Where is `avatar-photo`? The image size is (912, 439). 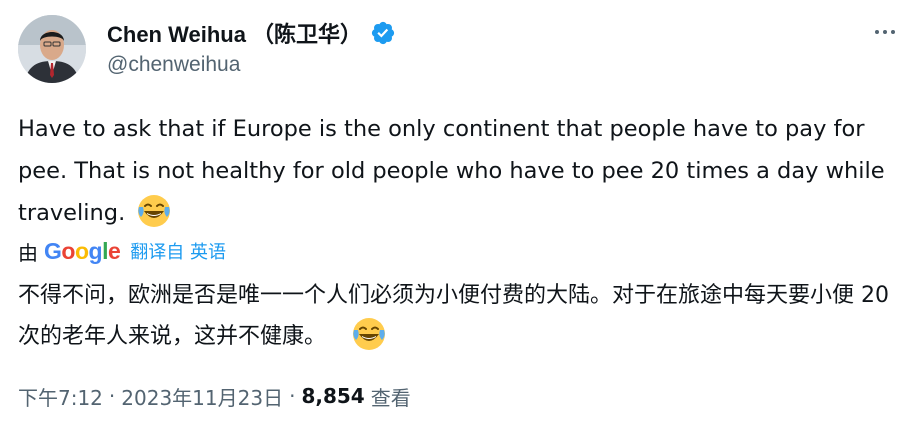
avatar-photo is located at coordinates (52, 49).